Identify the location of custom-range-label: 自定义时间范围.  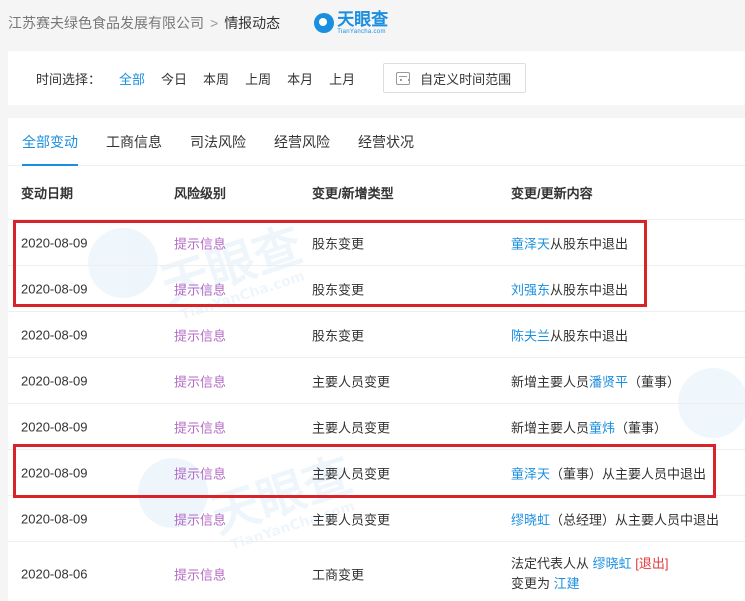
(466, 79).